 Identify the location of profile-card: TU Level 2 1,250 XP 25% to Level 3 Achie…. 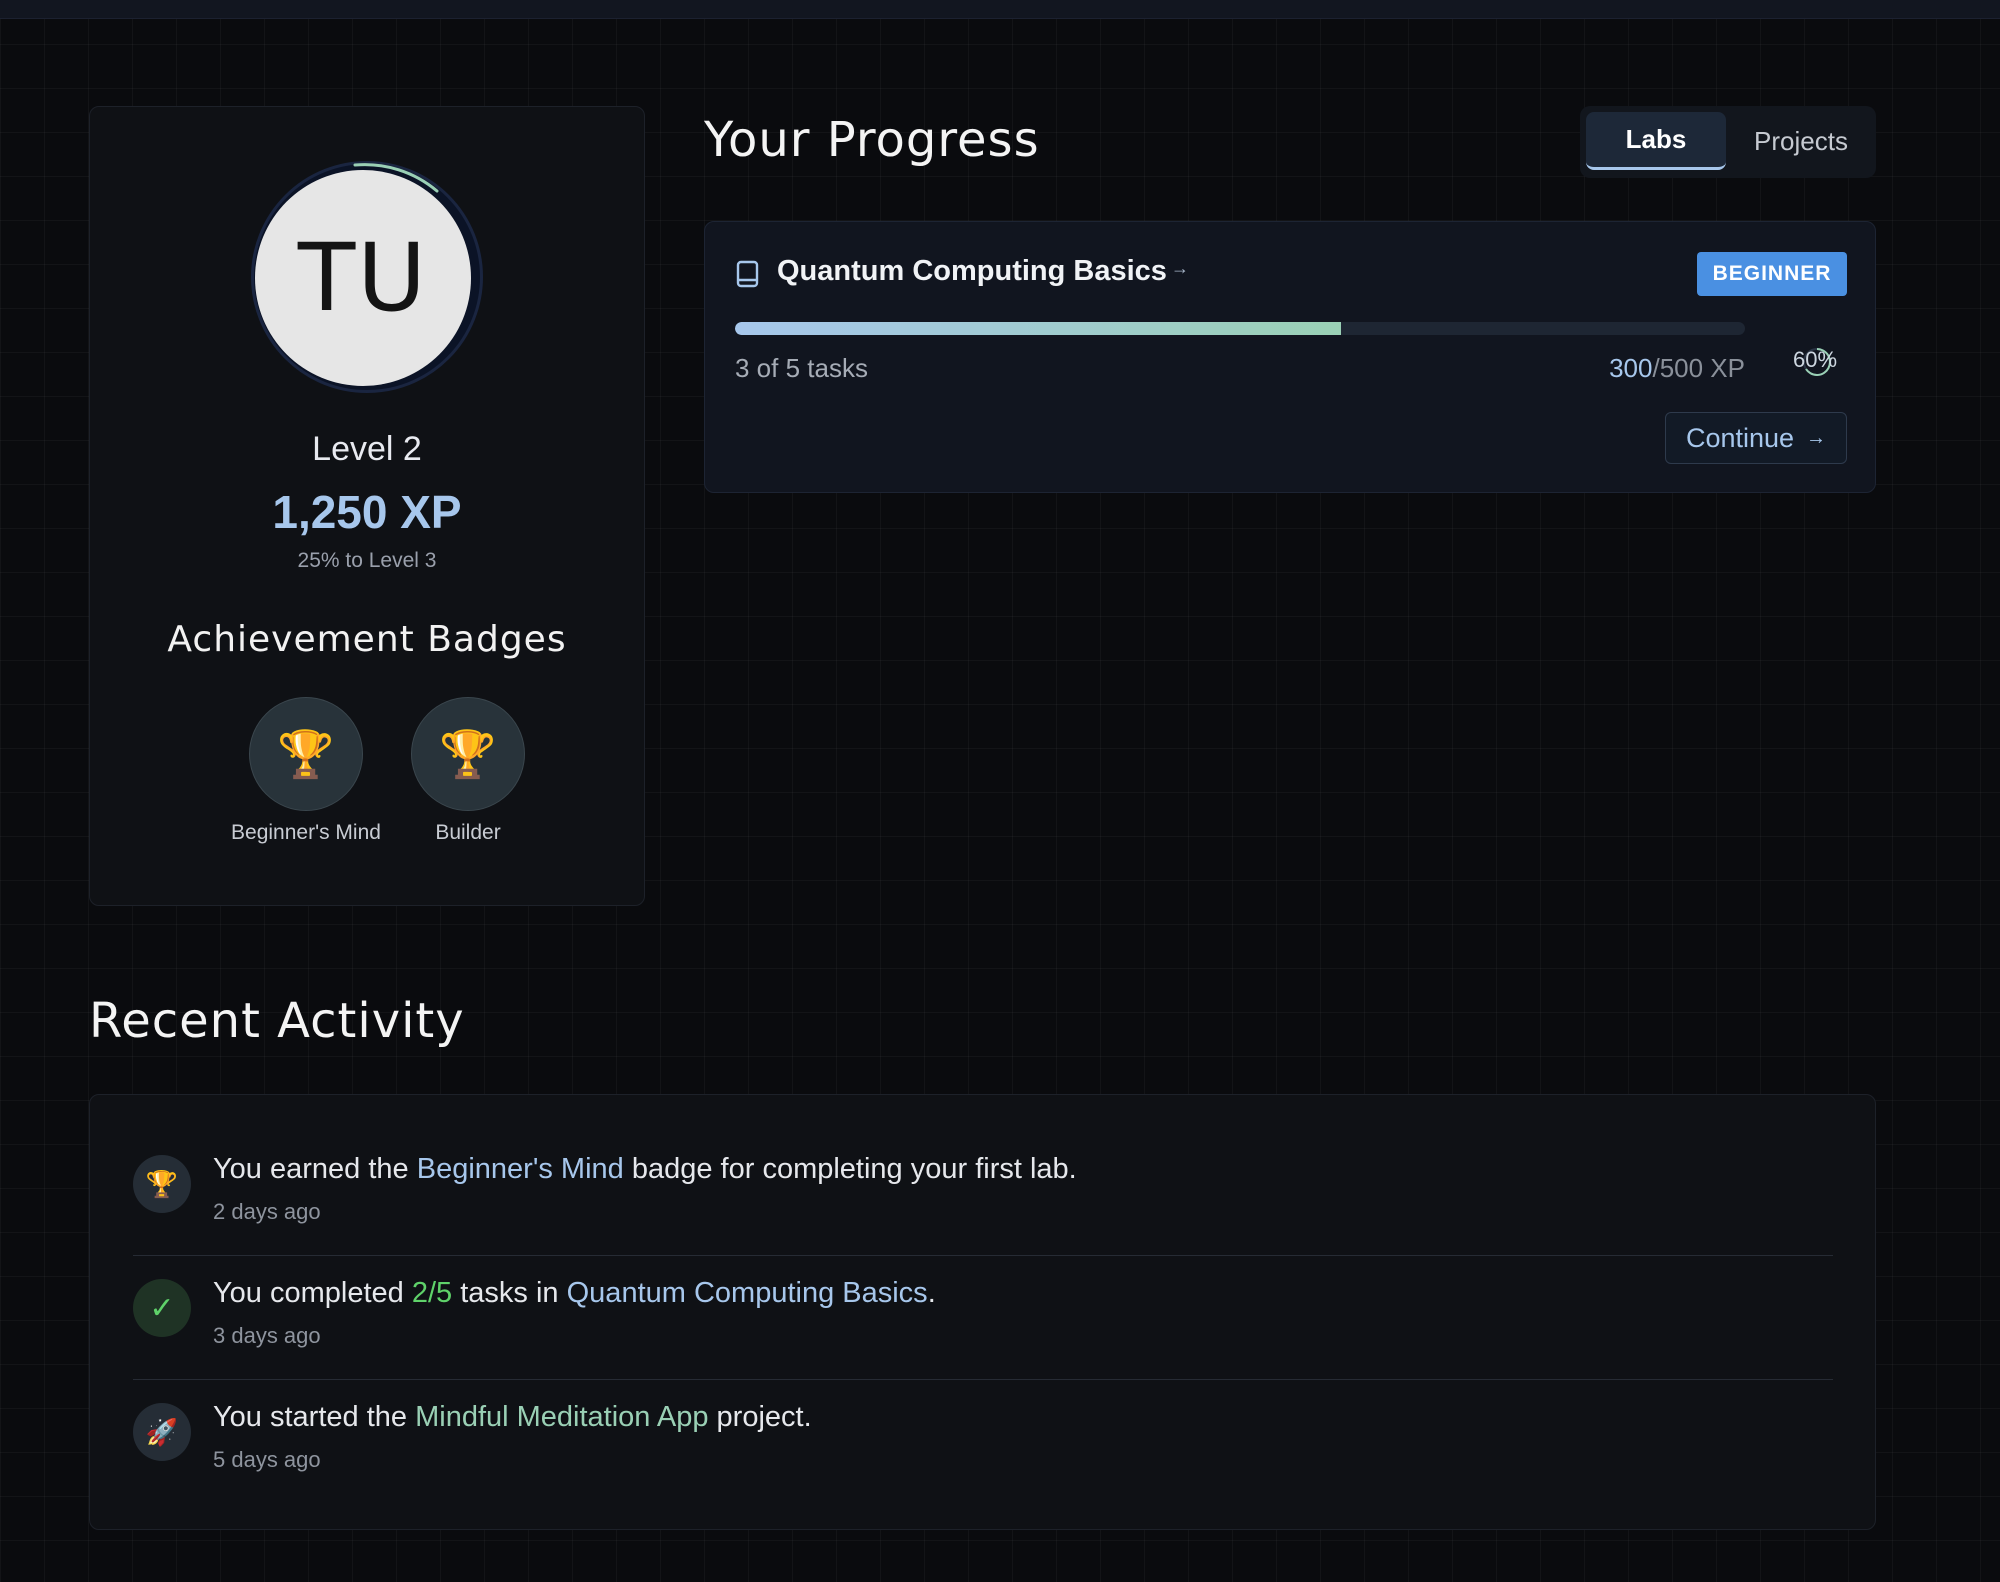
(367, 506).